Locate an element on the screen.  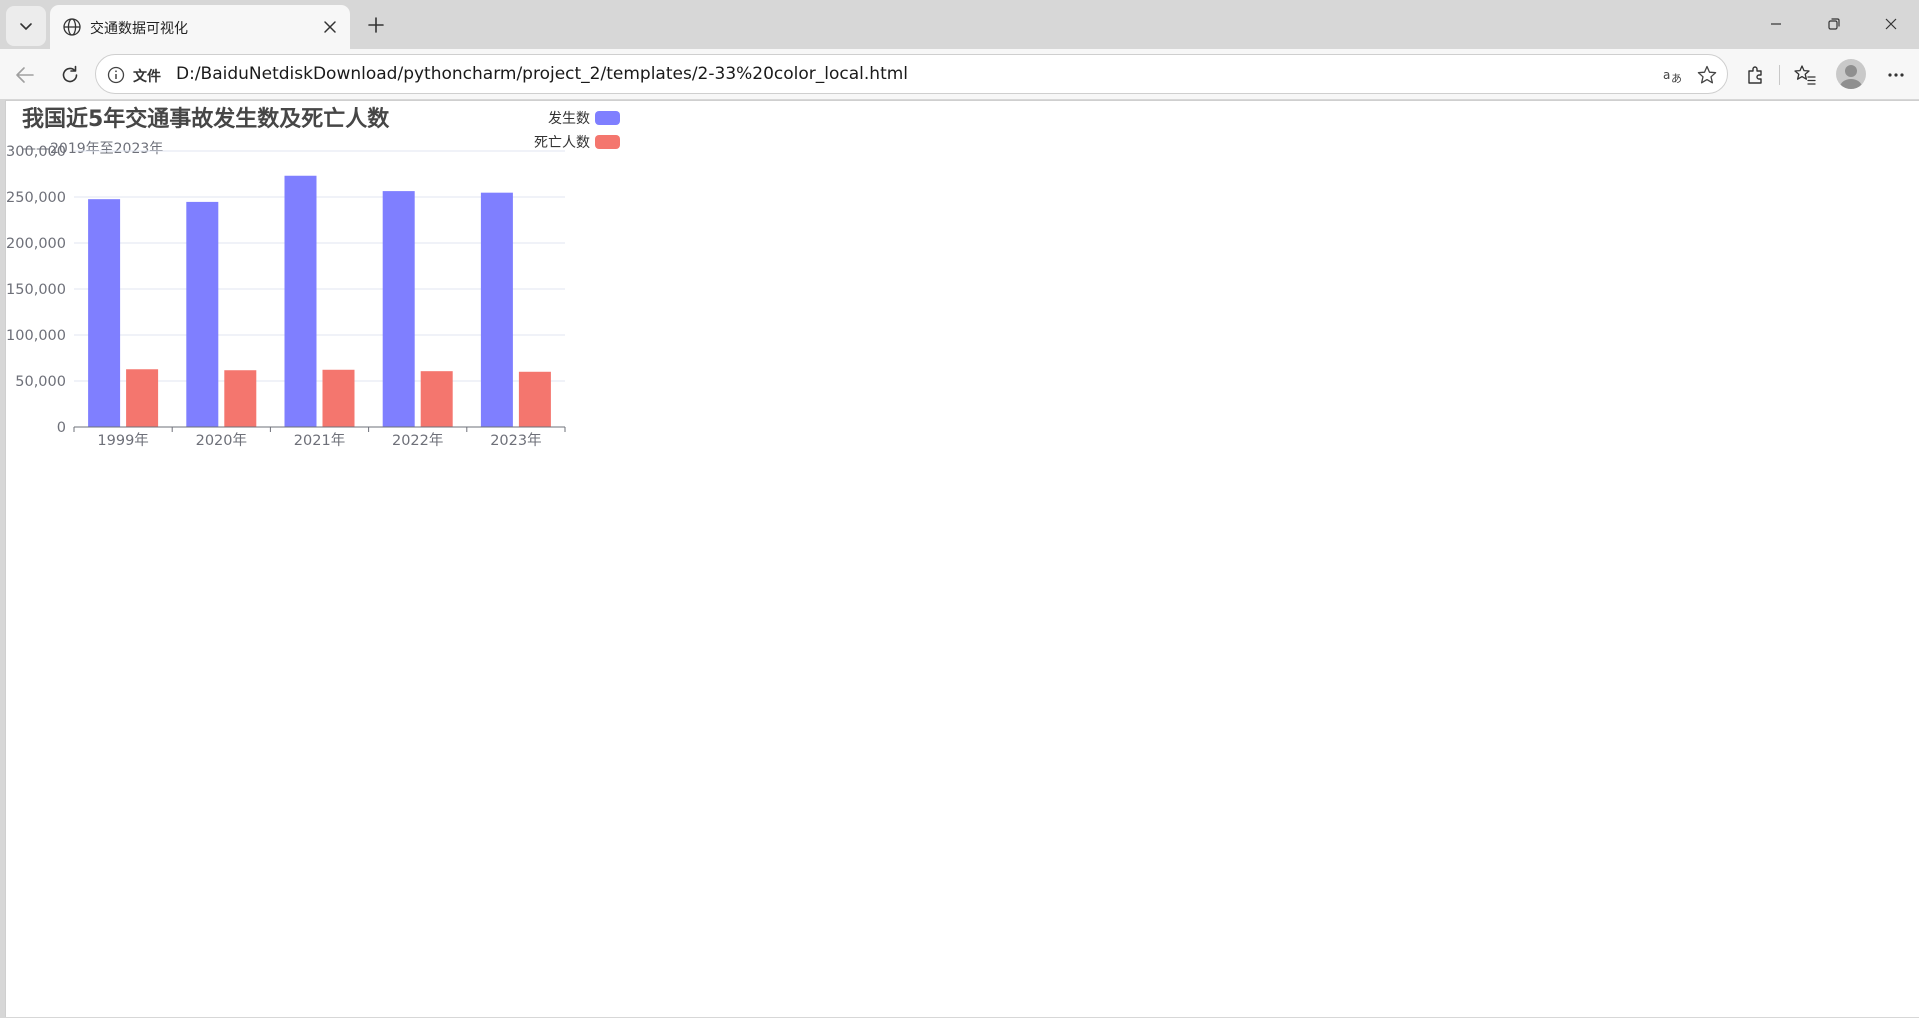
read-aloud-button: a あ is located at coordinates (1673, 75).